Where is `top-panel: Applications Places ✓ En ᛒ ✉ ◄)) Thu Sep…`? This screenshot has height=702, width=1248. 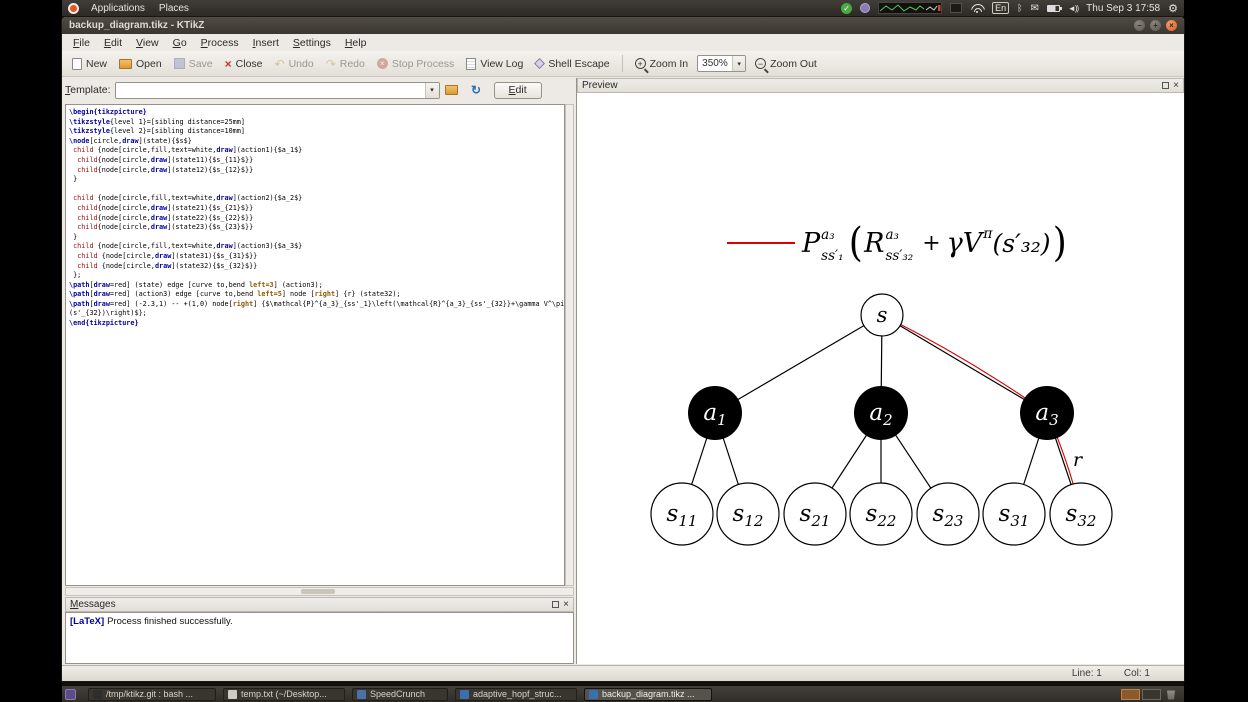 top-panel: Applications Places ✓ En ᛒ ✉ ◄)) Thu Sep… is located at coordinates (623, 8).